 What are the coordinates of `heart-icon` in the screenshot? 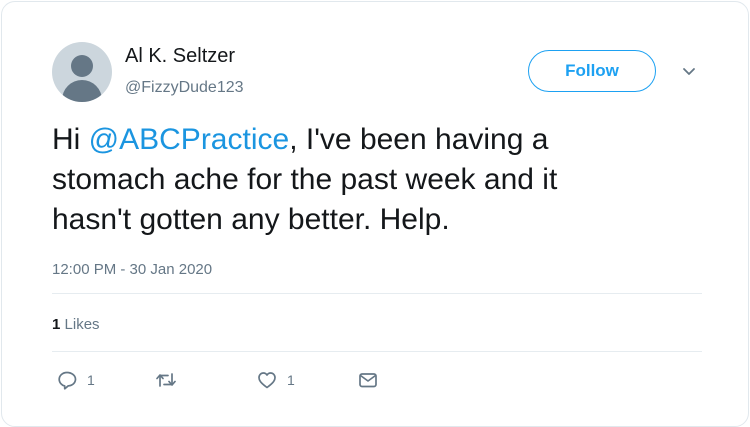 It's located at (267, 380).